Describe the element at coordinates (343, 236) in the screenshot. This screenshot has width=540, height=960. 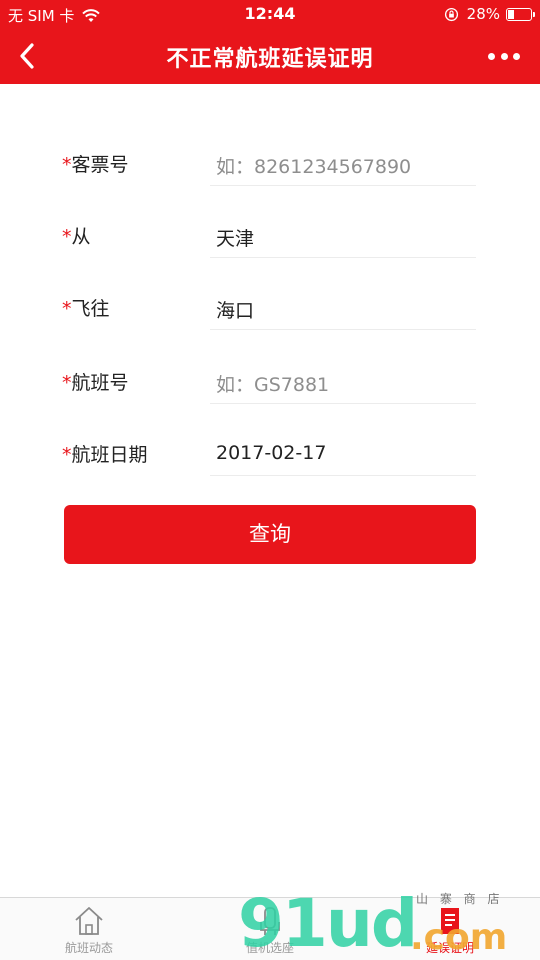
I see `from-city-input: 天津` at that location.